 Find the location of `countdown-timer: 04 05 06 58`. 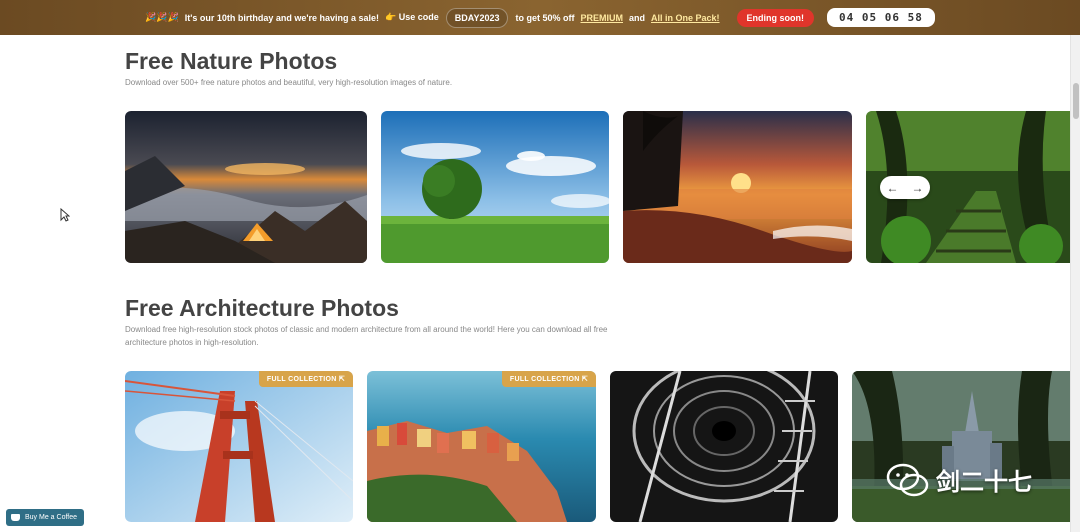

countdown-timer: 04 05 06 58 is located at coordinates (881, 17).